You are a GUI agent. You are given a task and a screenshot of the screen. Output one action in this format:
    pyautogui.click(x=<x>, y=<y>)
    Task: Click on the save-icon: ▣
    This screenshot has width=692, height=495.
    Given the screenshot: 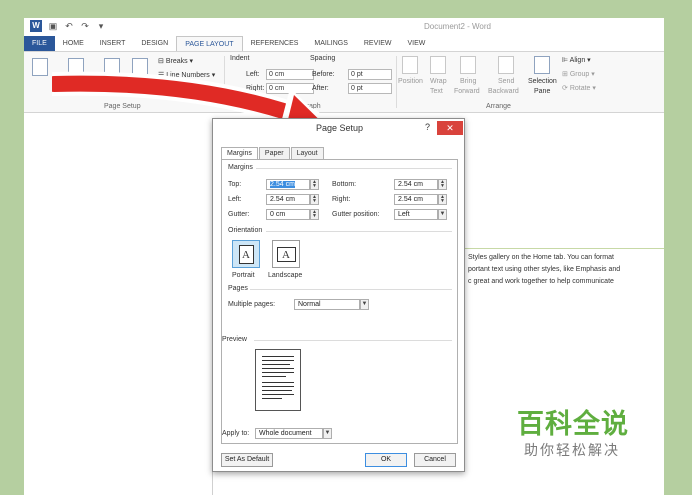 What is the action you would take?
    pyautogui.click(x=53, y=26)
    